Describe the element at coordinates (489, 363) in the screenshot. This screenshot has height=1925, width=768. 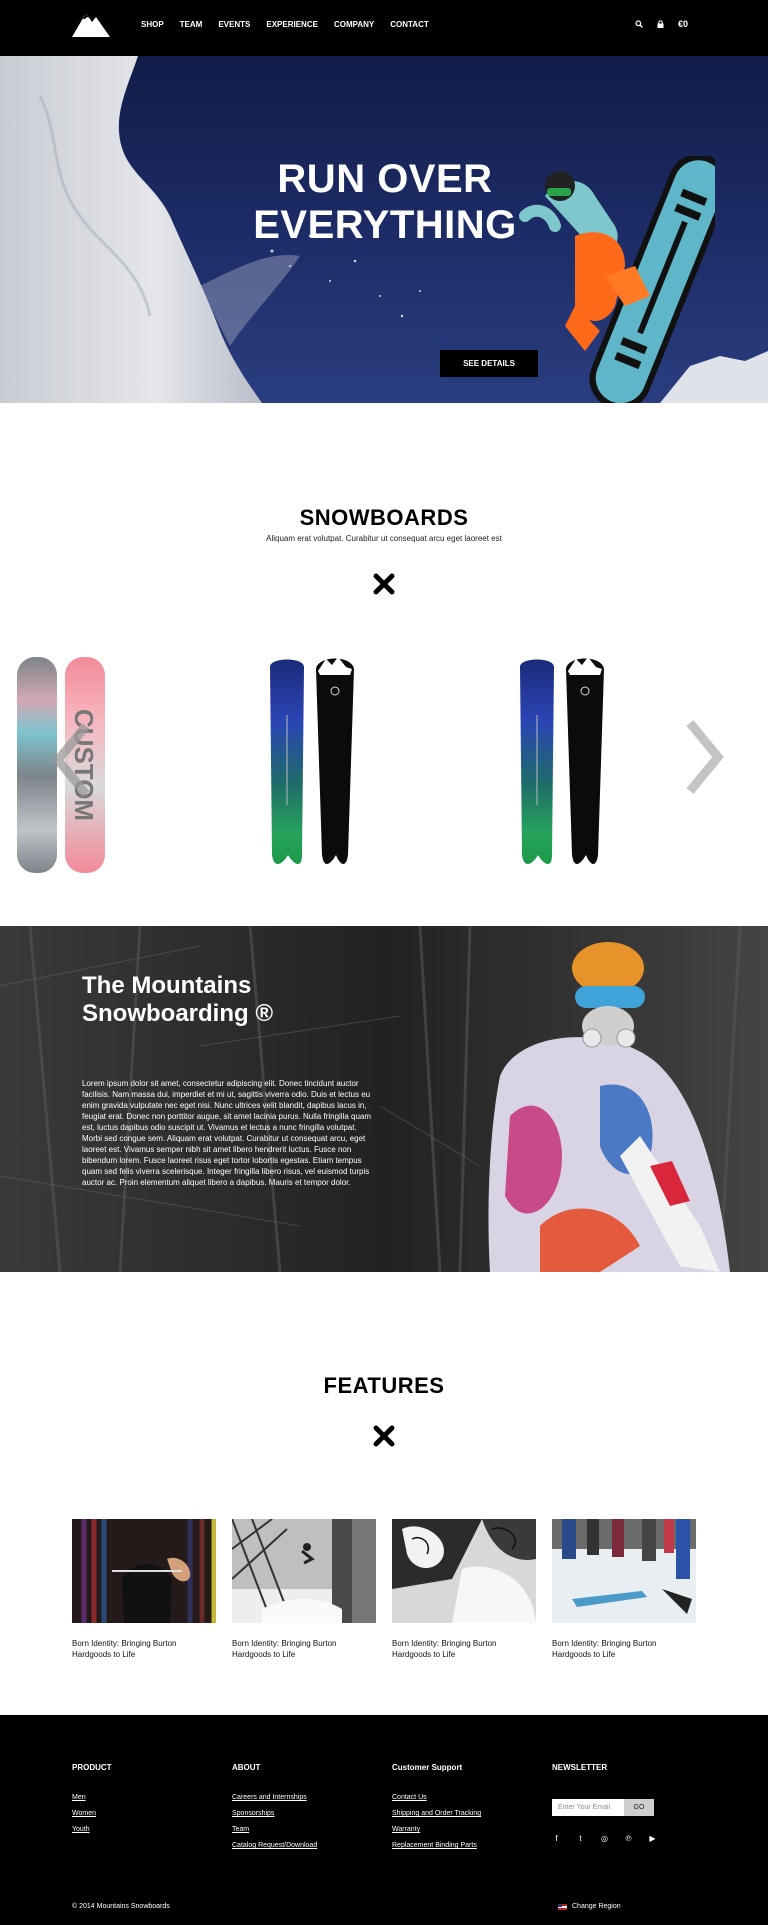
I see `see-details-button: SEE DETAILS` at that location.